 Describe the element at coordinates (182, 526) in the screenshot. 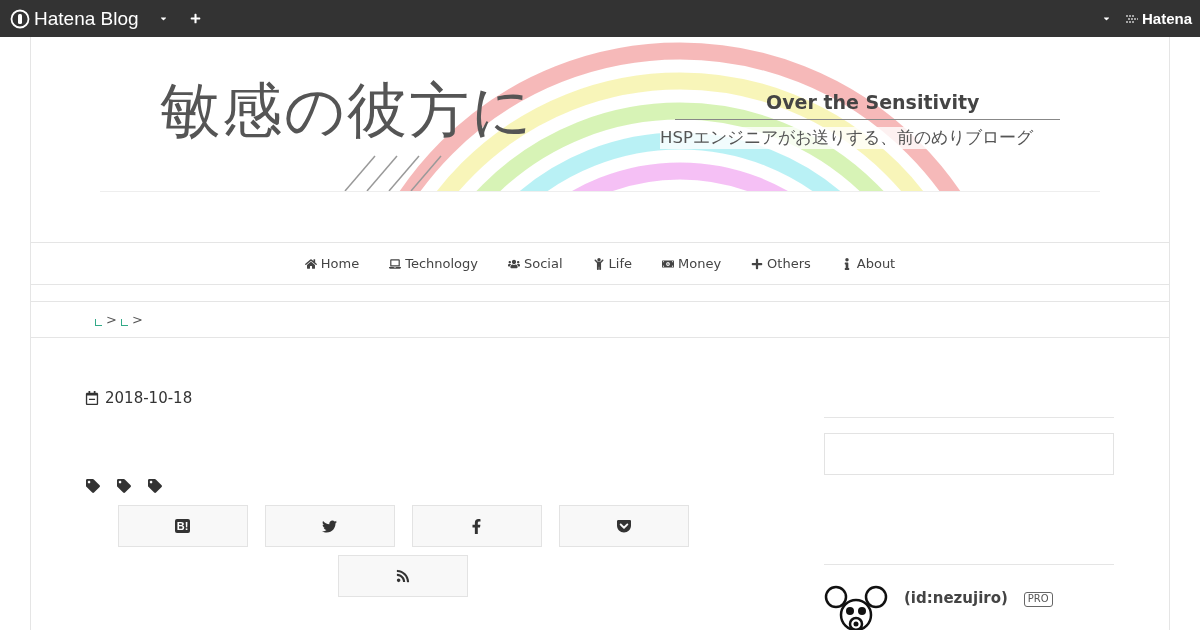

I see `share-button: B!` at that location.